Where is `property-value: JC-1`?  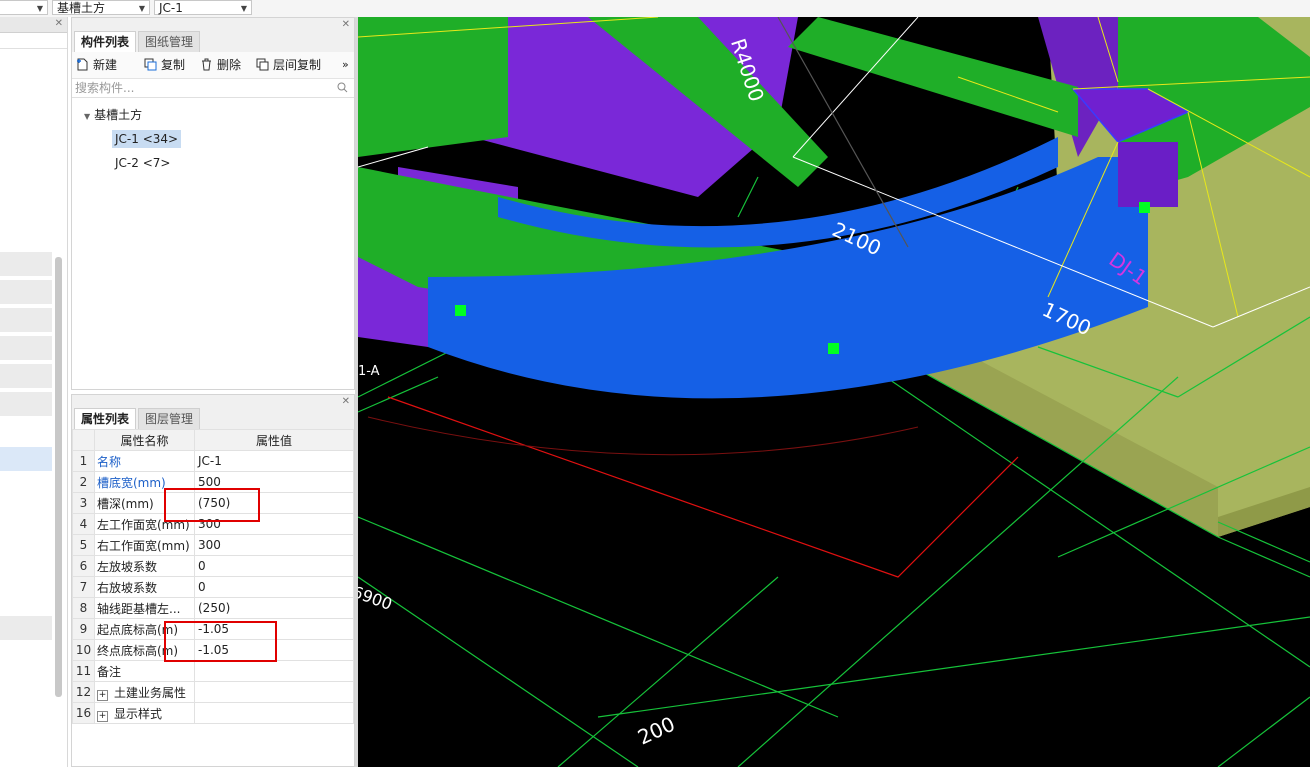
property-value: JC-1 is located at coordinates (274, 461).